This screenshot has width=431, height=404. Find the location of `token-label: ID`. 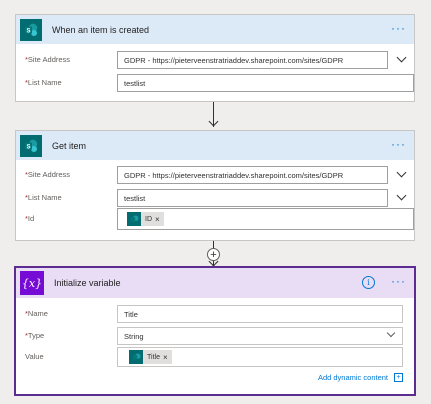

token-label: ID is located at coordinates (148, 219).